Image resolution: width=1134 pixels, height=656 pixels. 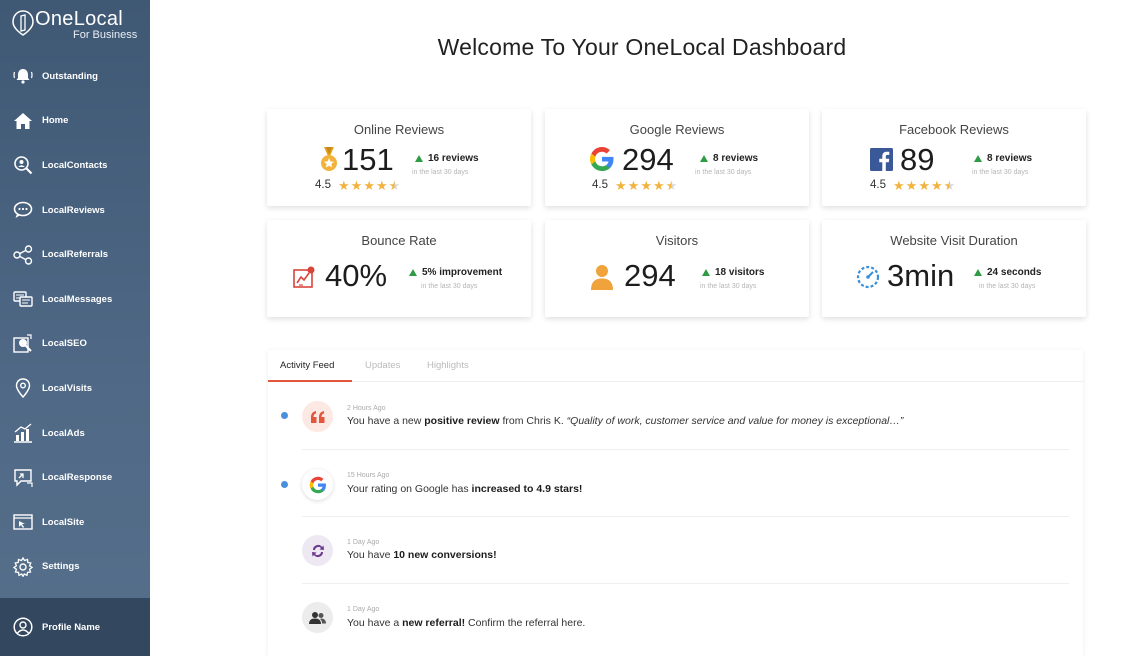 I want to click on google-icon, so click(x=317, y=484).